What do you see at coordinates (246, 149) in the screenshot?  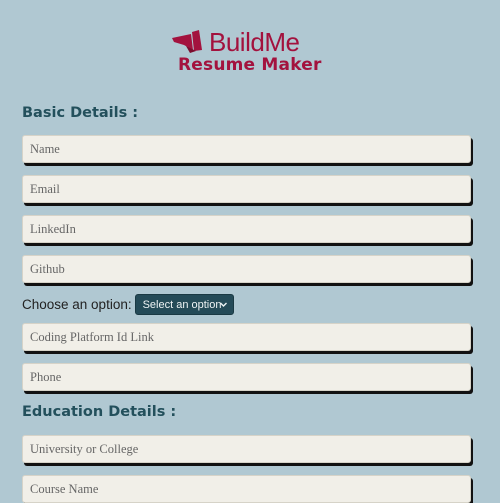 I see `name-input` at bounding box center [246, 149].